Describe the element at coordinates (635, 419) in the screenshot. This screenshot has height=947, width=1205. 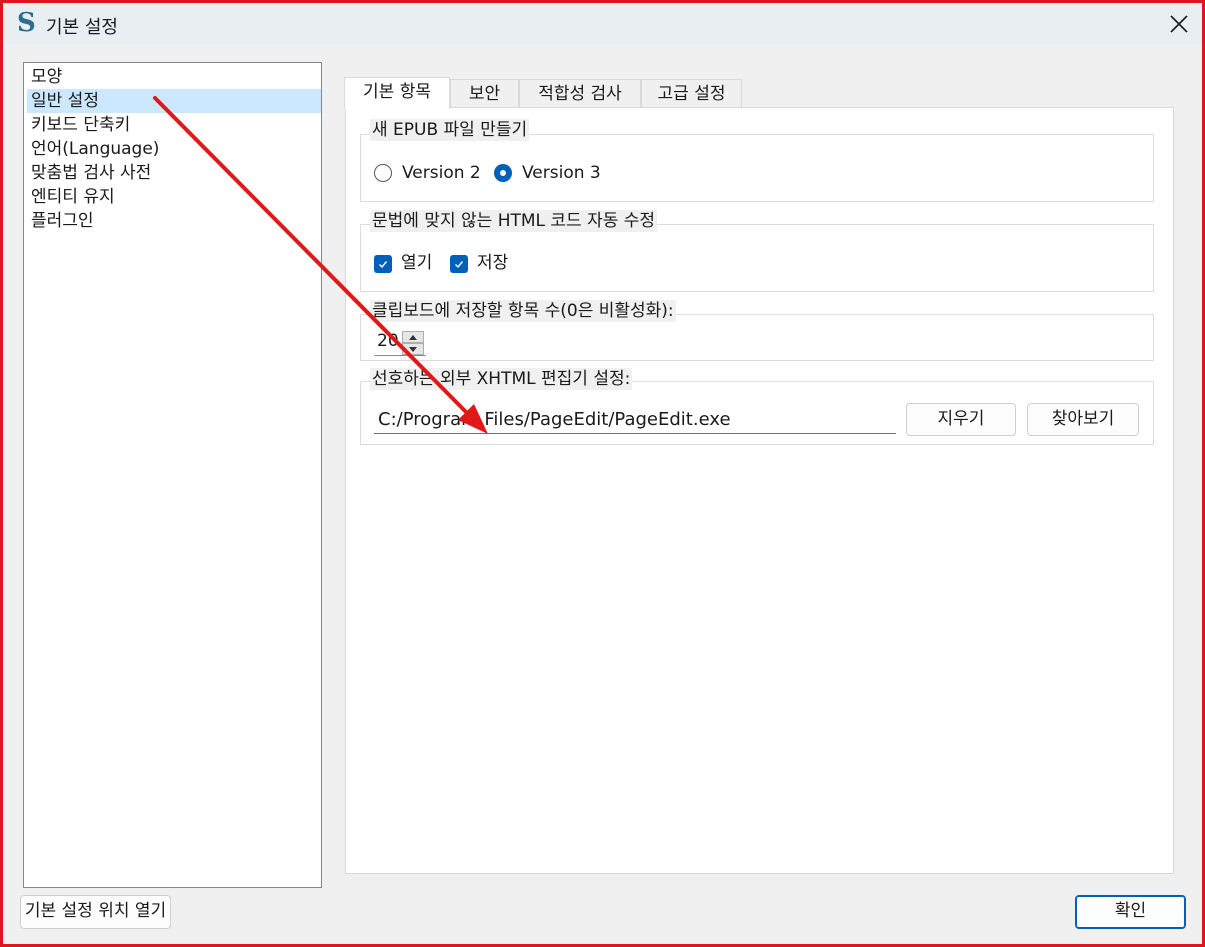
I see `xhtml-editor-path-input` at that location.